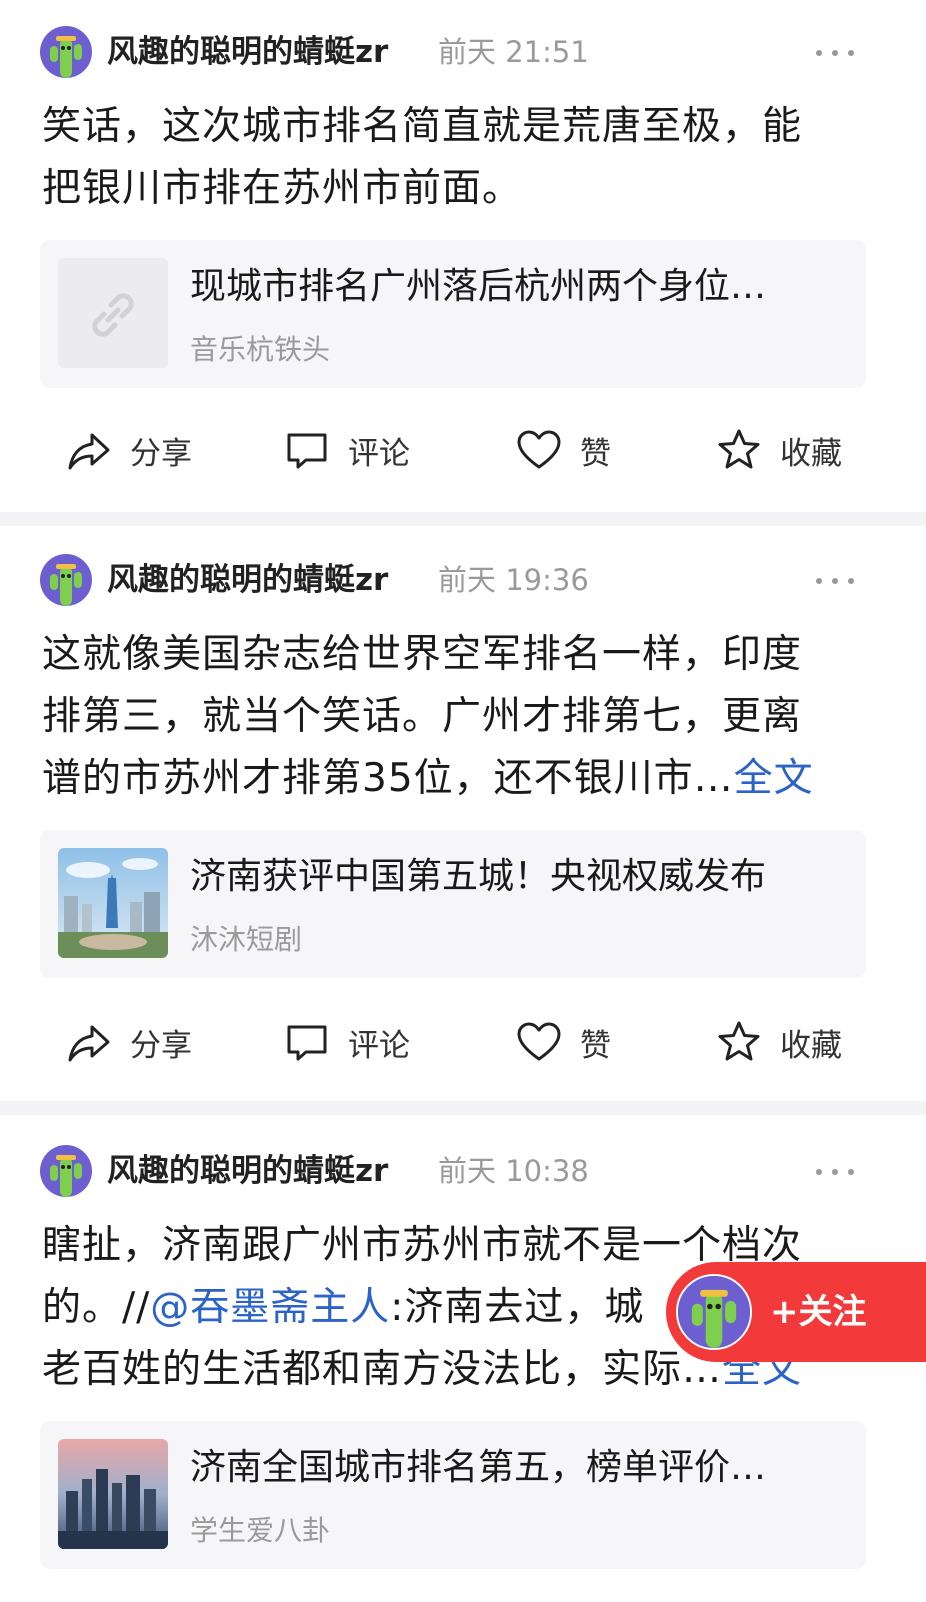  I want to click on link-icon, so click(113, 313).